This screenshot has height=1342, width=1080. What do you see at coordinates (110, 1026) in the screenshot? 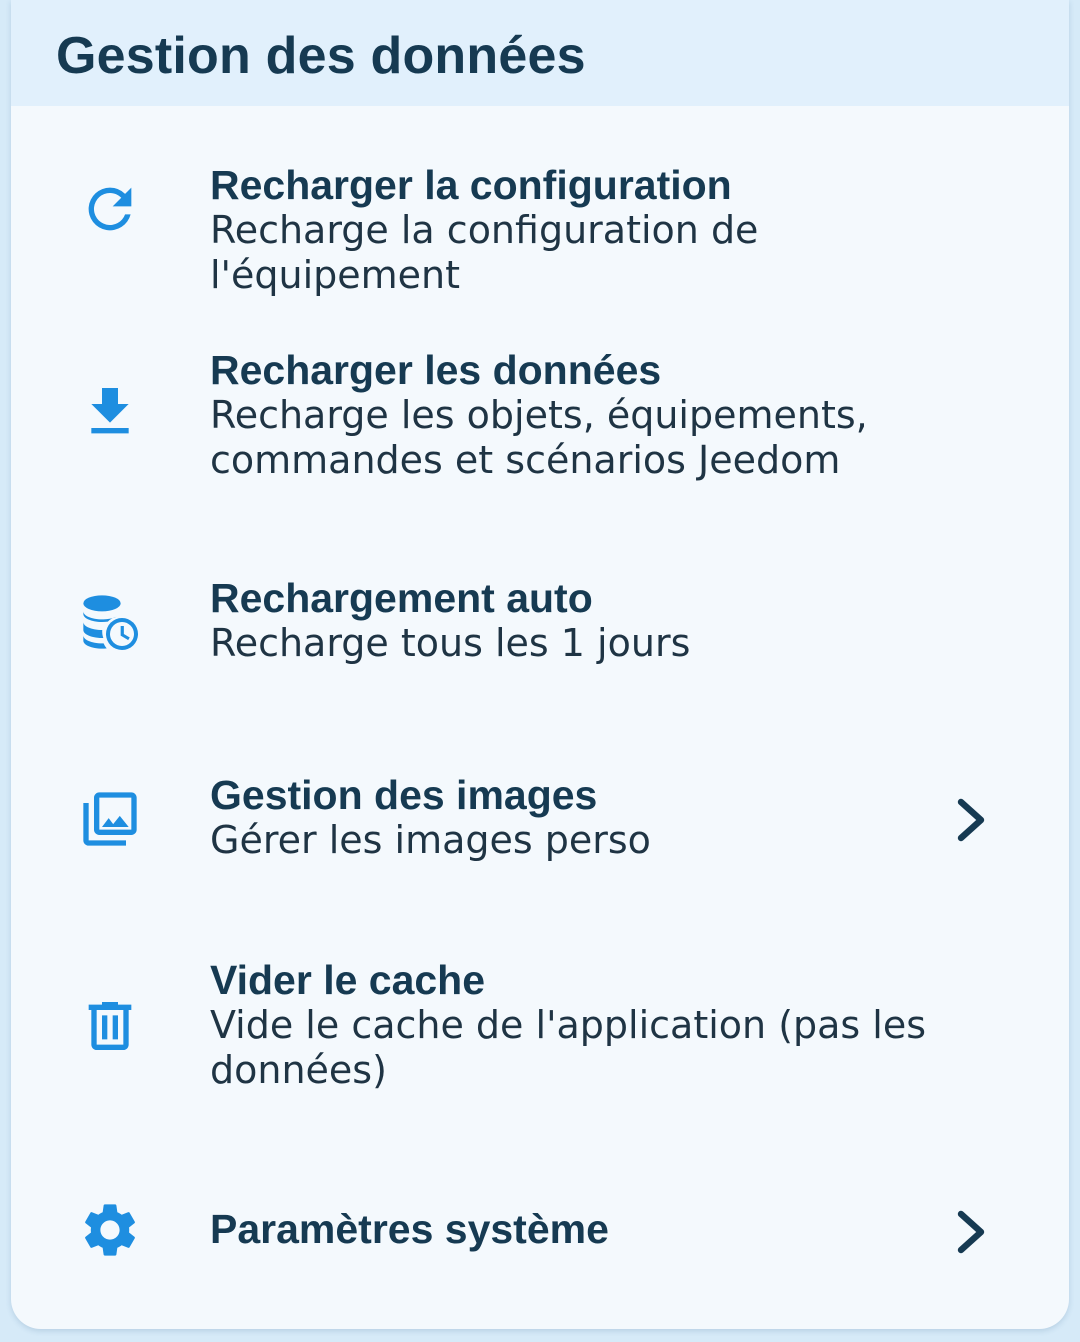
I see `trash-icon` at bounding box center [110, 1026].